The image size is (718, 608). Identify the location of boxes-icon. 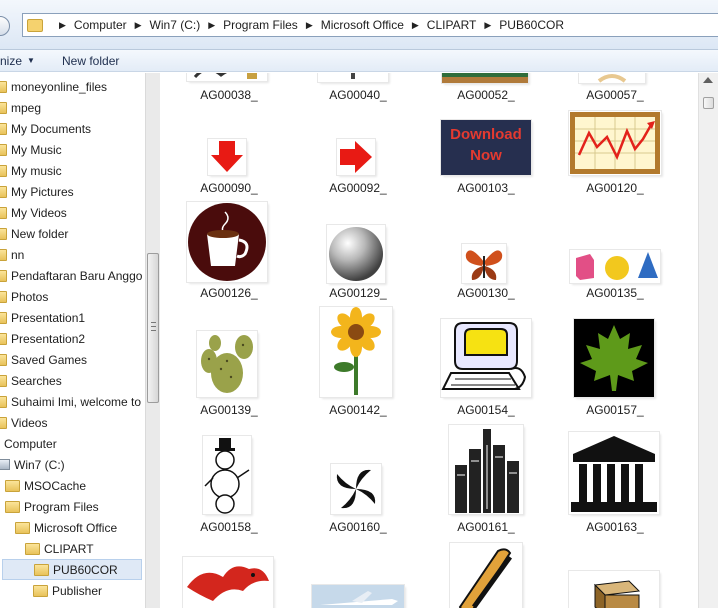
(614, 589).